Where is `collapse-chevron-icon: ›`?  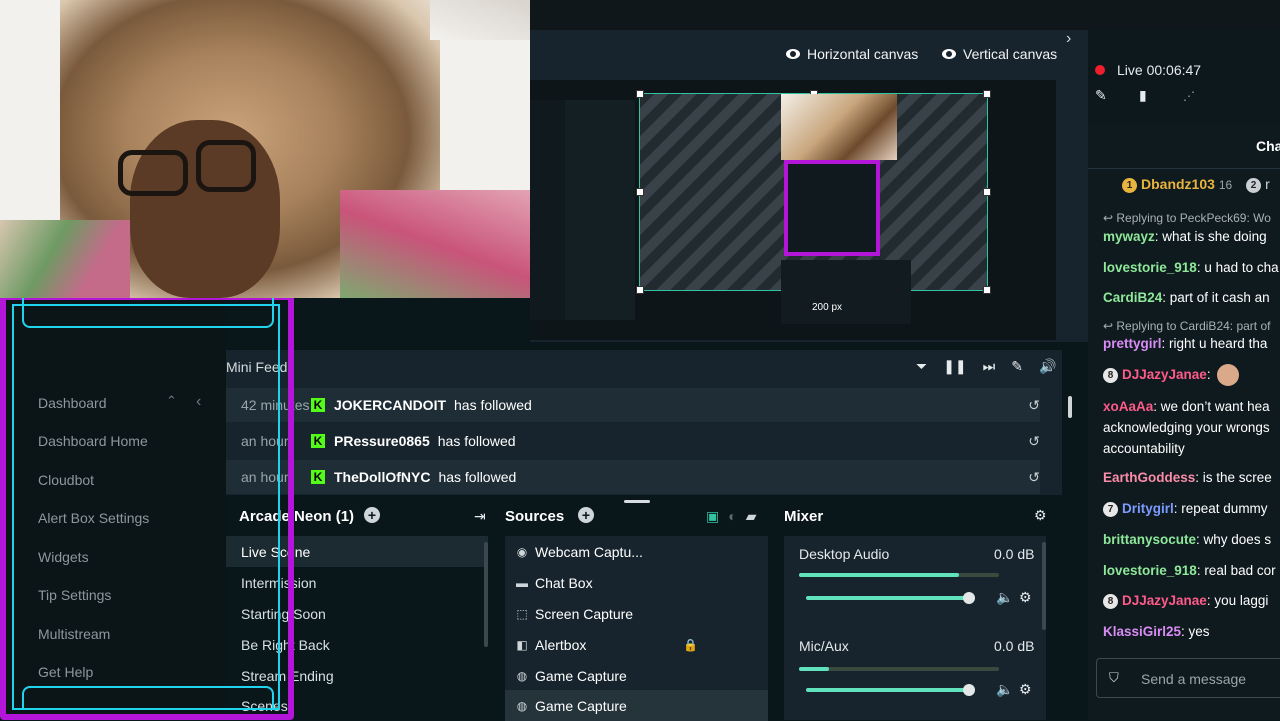 collapse-chevron-icon: › is located at coordinates (1068, 39).